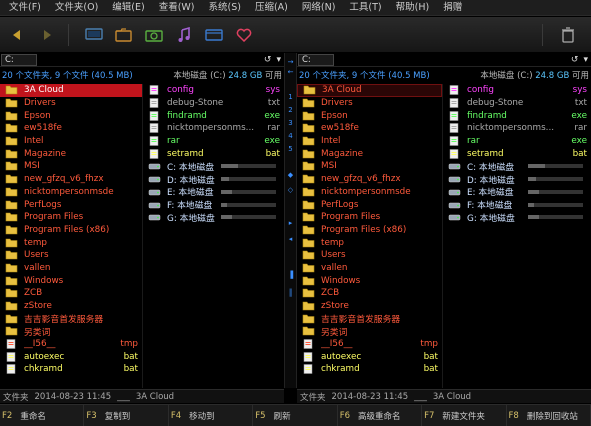 The height and width of the screenshot is (426, 591). Describe the element at coordinates (549, 415) in the screenshot. I see `function-key-f8: F8 删除到回收站` at that location.